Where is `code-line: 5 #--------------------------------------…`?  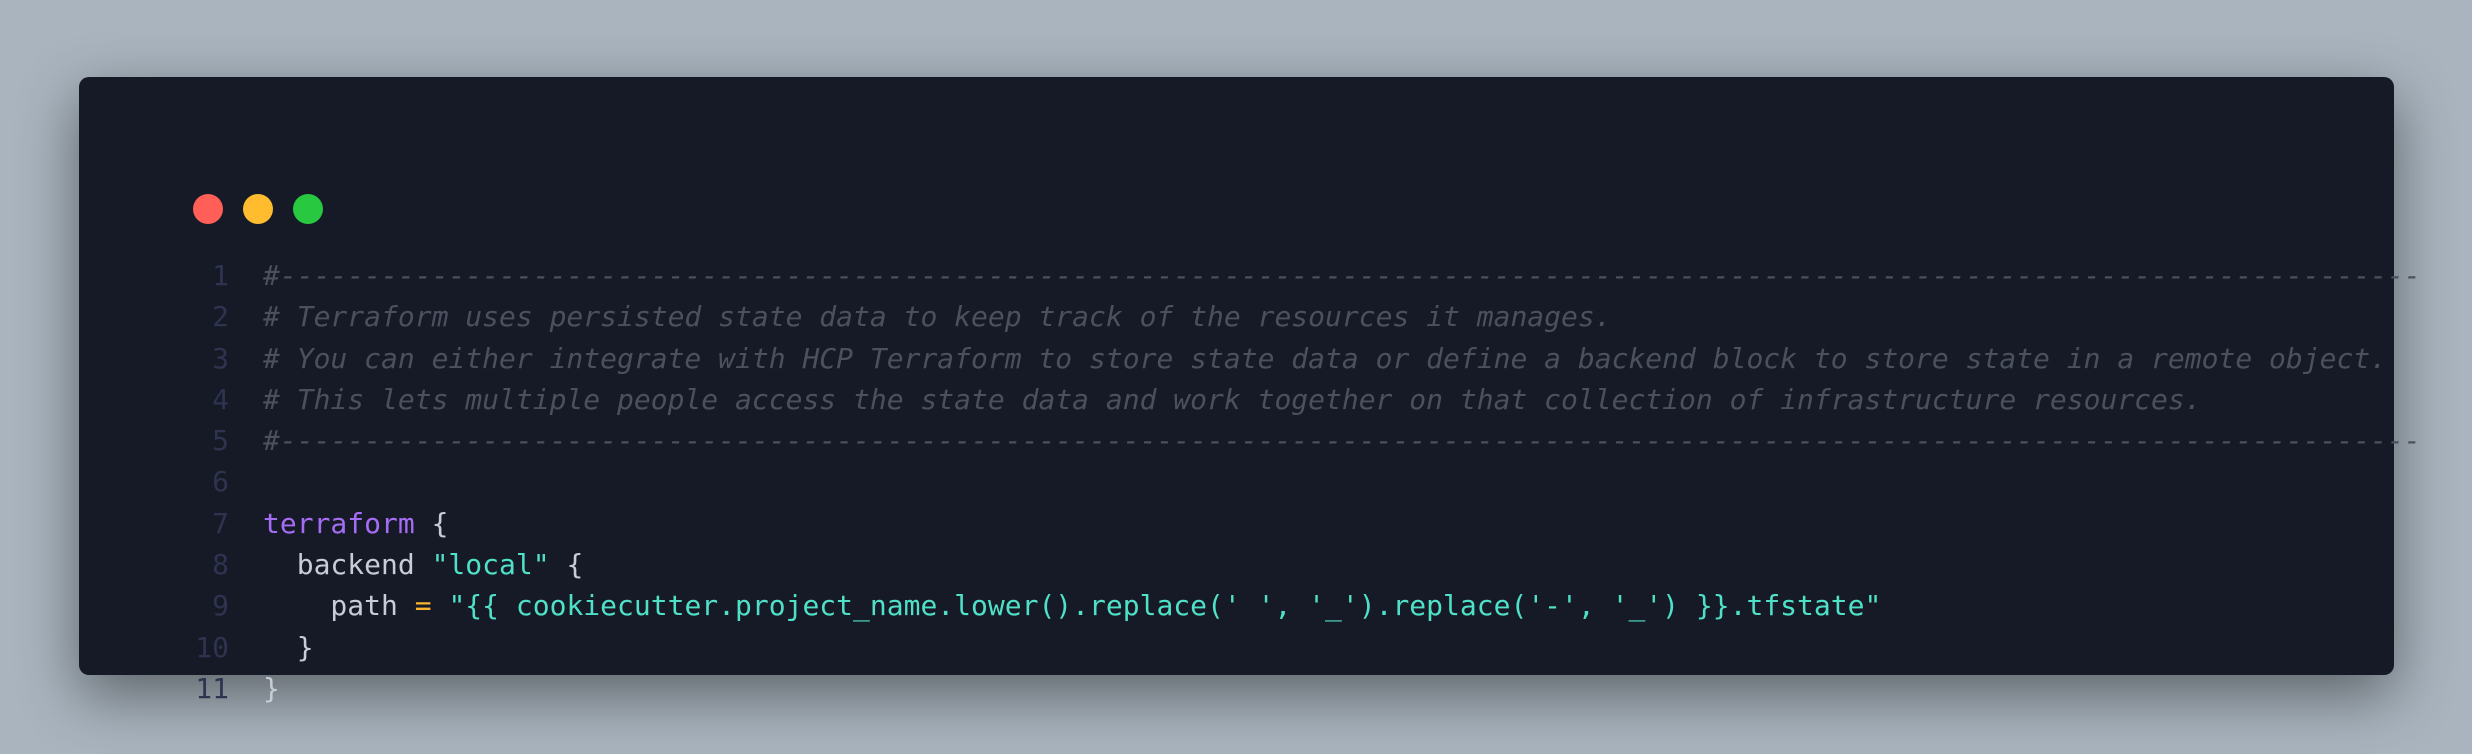
code-line: 5 #--------------------------------------… is located at coordinates (1250, 440).